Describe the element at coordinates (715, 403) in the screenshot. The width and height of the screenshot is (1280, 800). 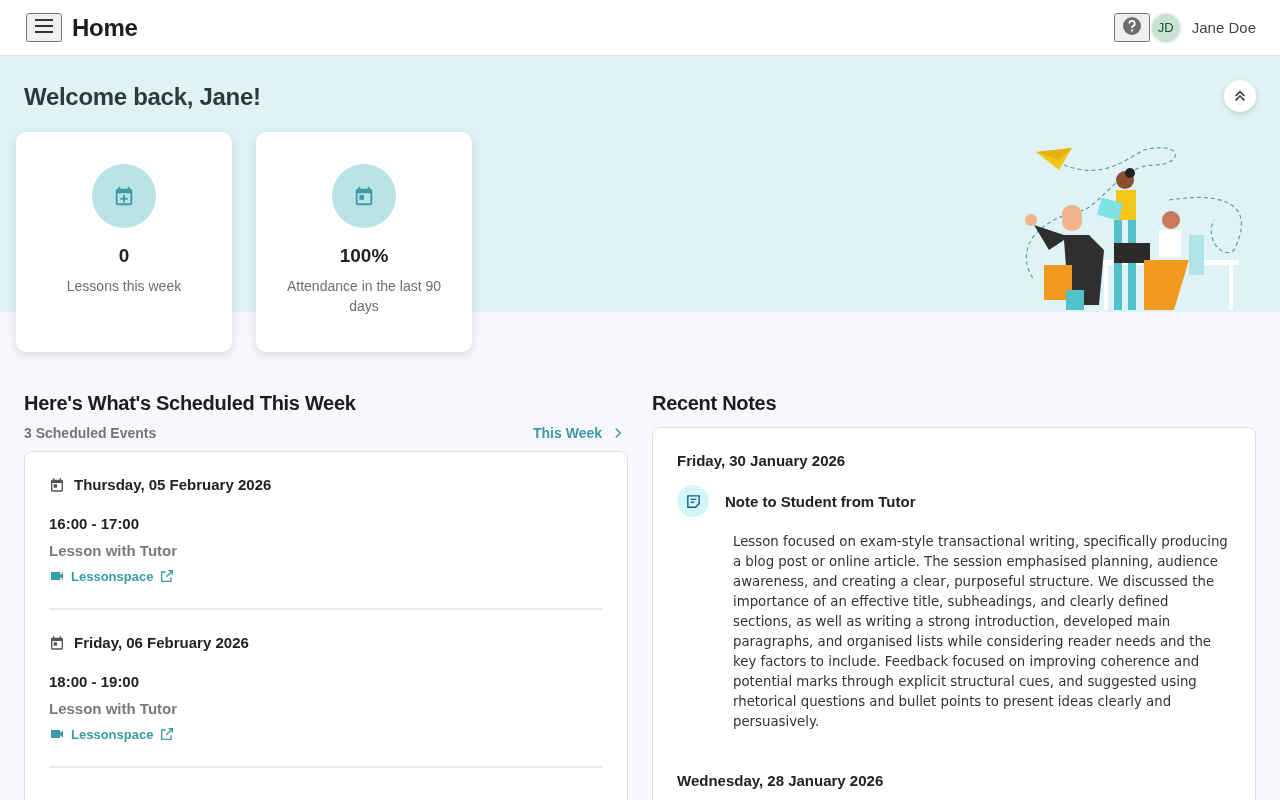
I see `section-heading: Recent Notes` at that location.